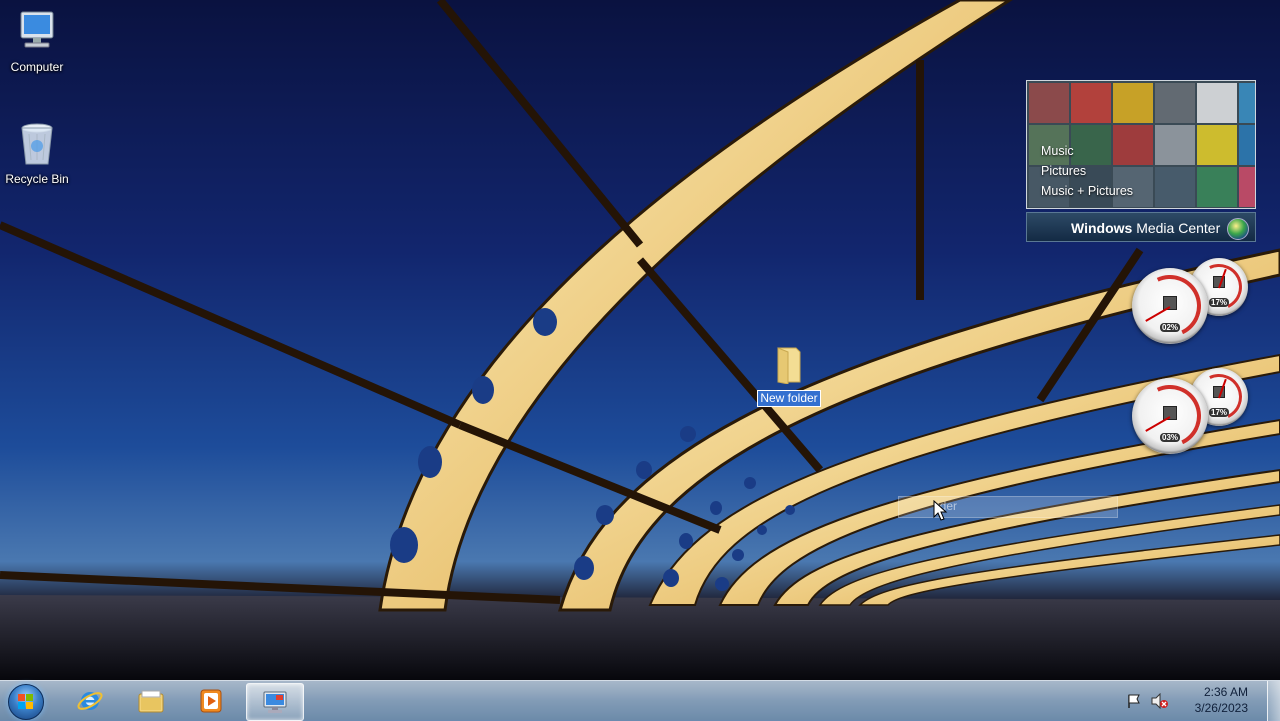  I want to click on taskbar: 2:36 AM 3/26/2023, so click(640, 700).